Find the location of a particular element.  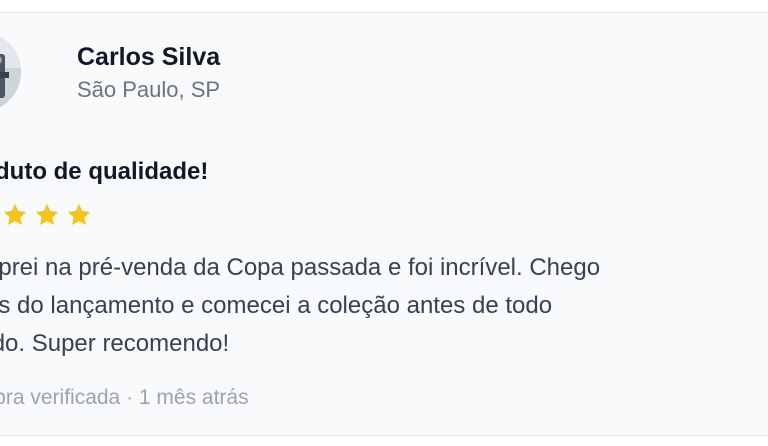

review-meta: ompra verificada · 1 mês atrás is located at coordinates (124, 397).